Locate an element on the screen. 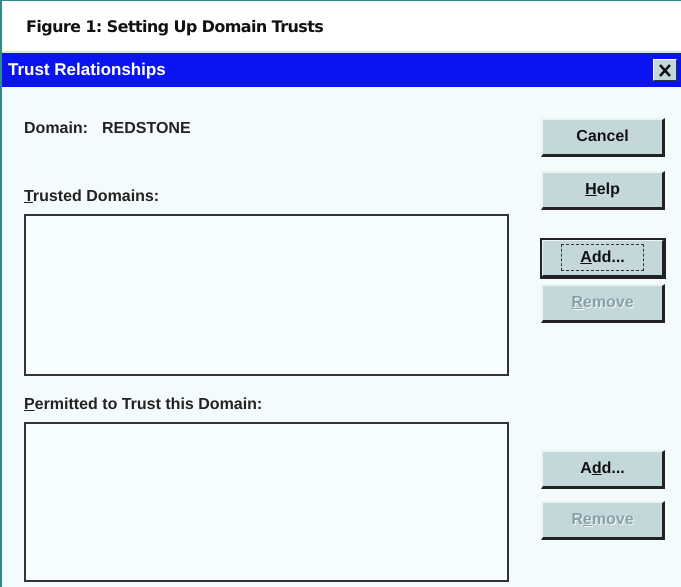 This screenshot has height=587, width=681. window-title: Trust Relationships is located at coordinates (87, 70).